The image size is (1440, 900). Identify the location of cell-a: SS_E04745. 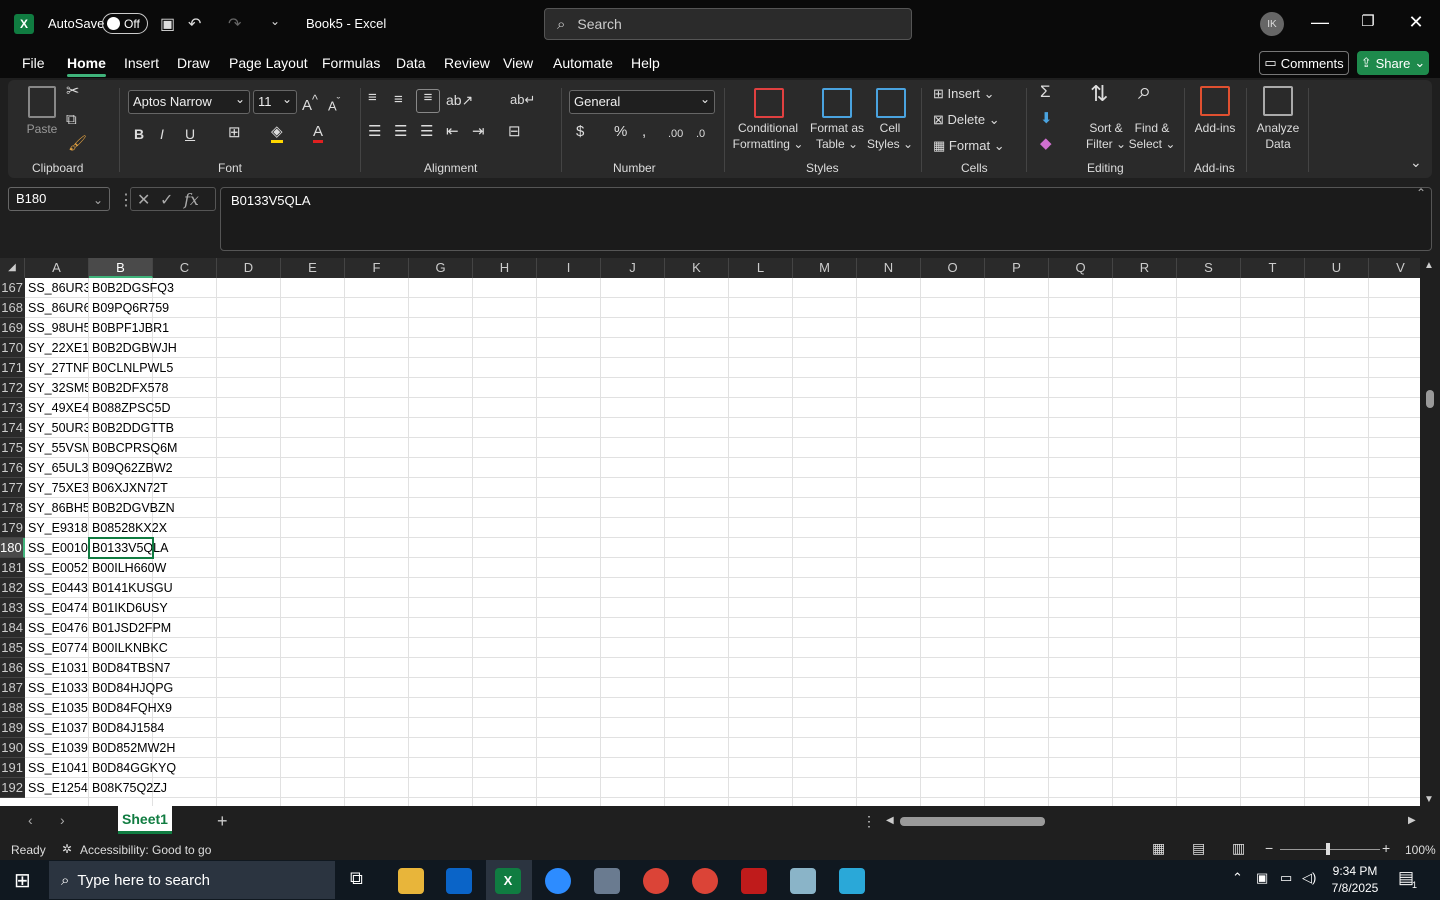
(57, 608).